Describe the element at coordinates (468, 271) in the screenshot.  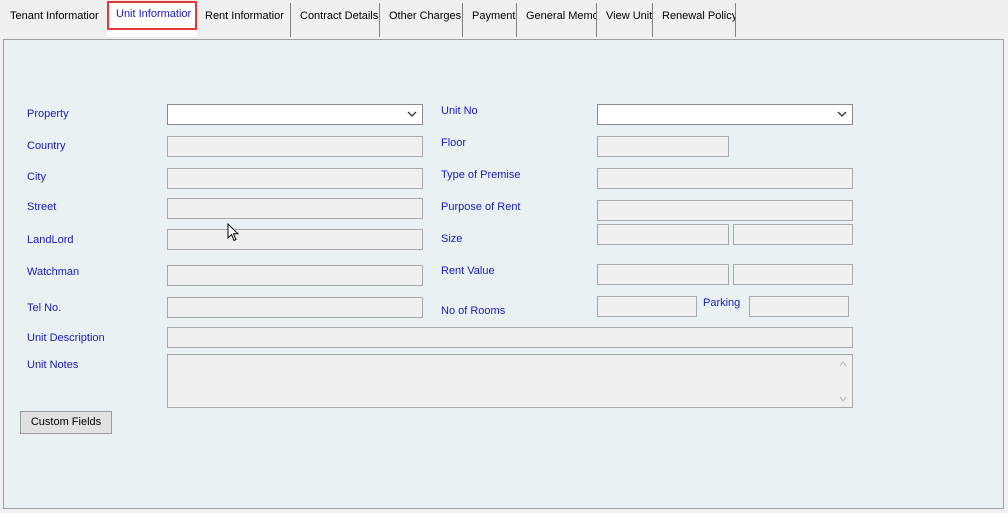
I see `rent-value-label: Rent Value` at that location.